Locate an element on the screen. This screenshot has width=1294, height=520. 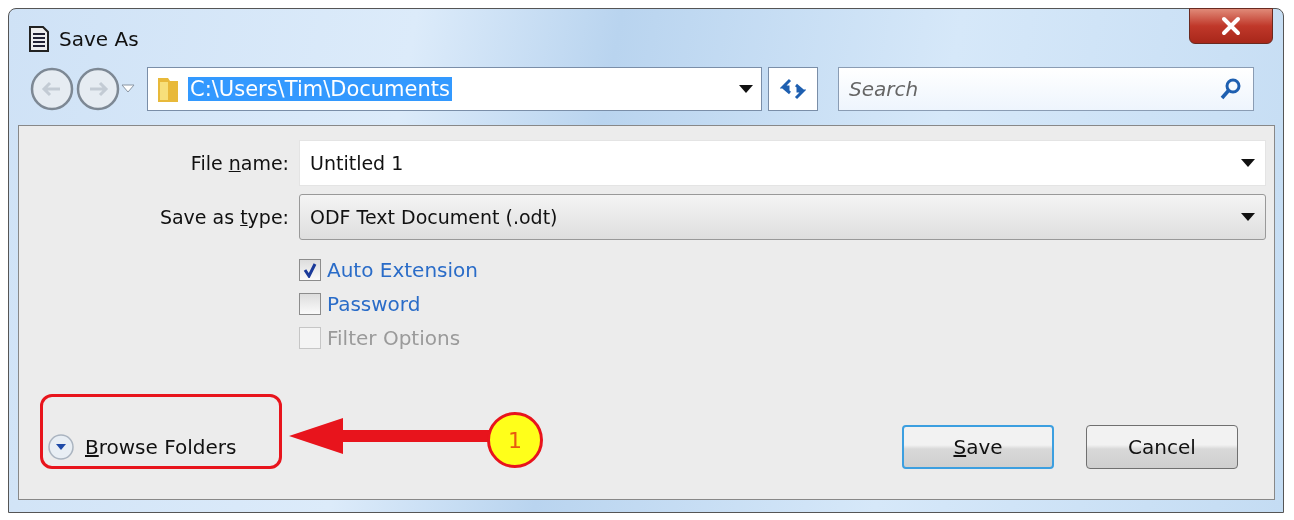
window-title: Save As is located at coordinates (99, 39).